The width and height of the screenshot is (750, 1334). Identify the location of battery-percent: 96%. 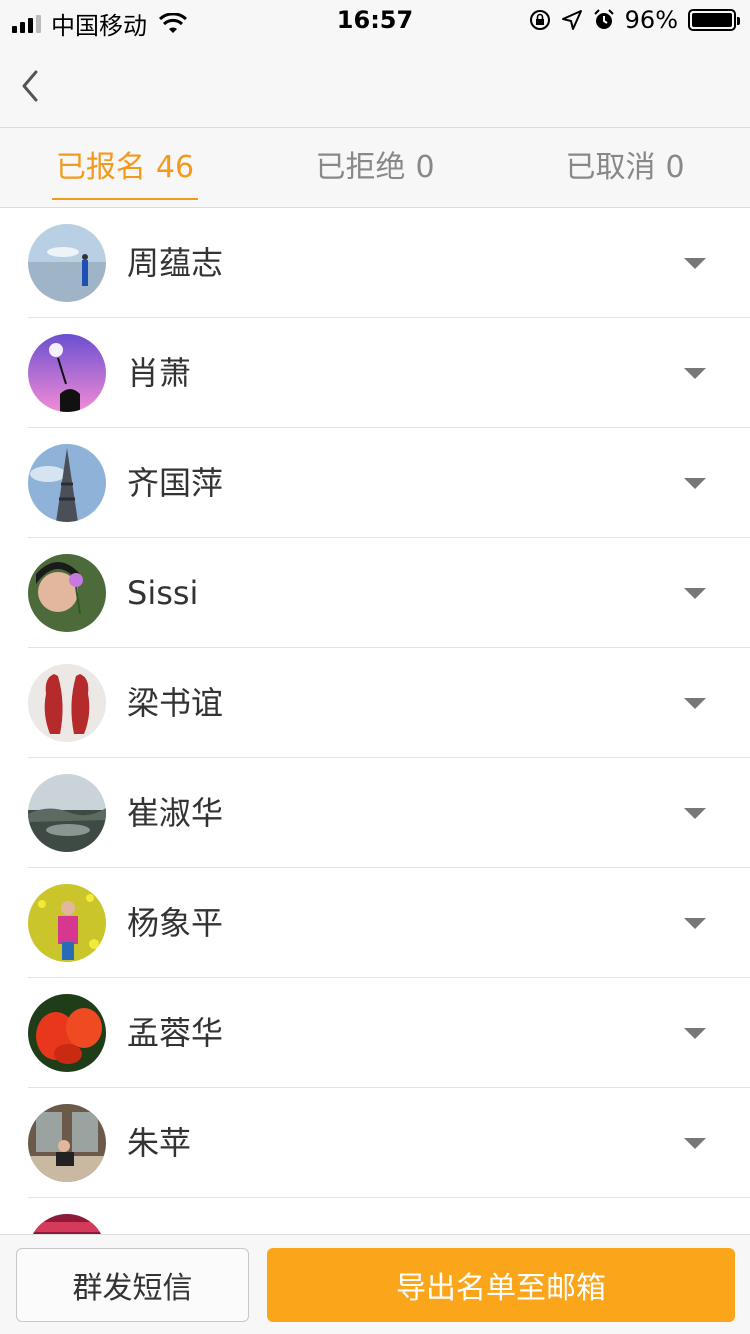
(651, 20).